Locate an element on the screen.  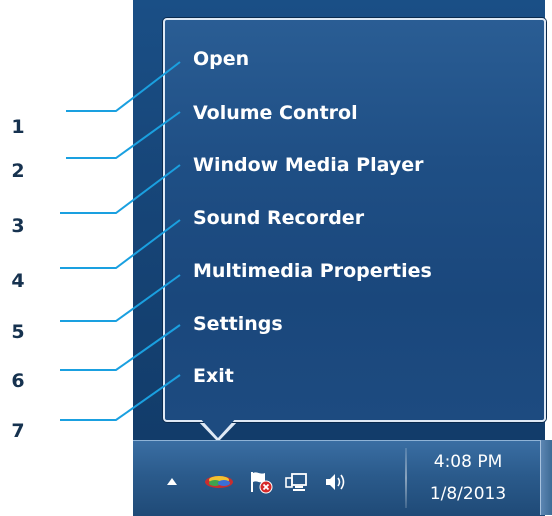
audio-app-icon is located at coordinates (219, 482).